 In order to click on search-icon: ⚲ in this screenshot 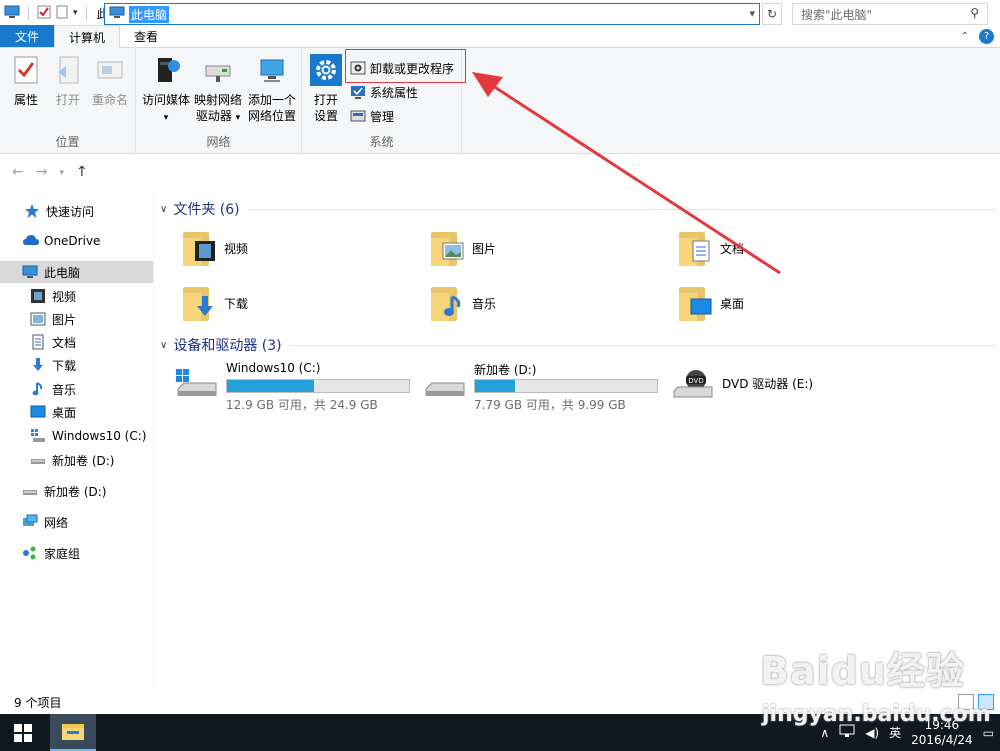, I will do `click(974, 13)`.